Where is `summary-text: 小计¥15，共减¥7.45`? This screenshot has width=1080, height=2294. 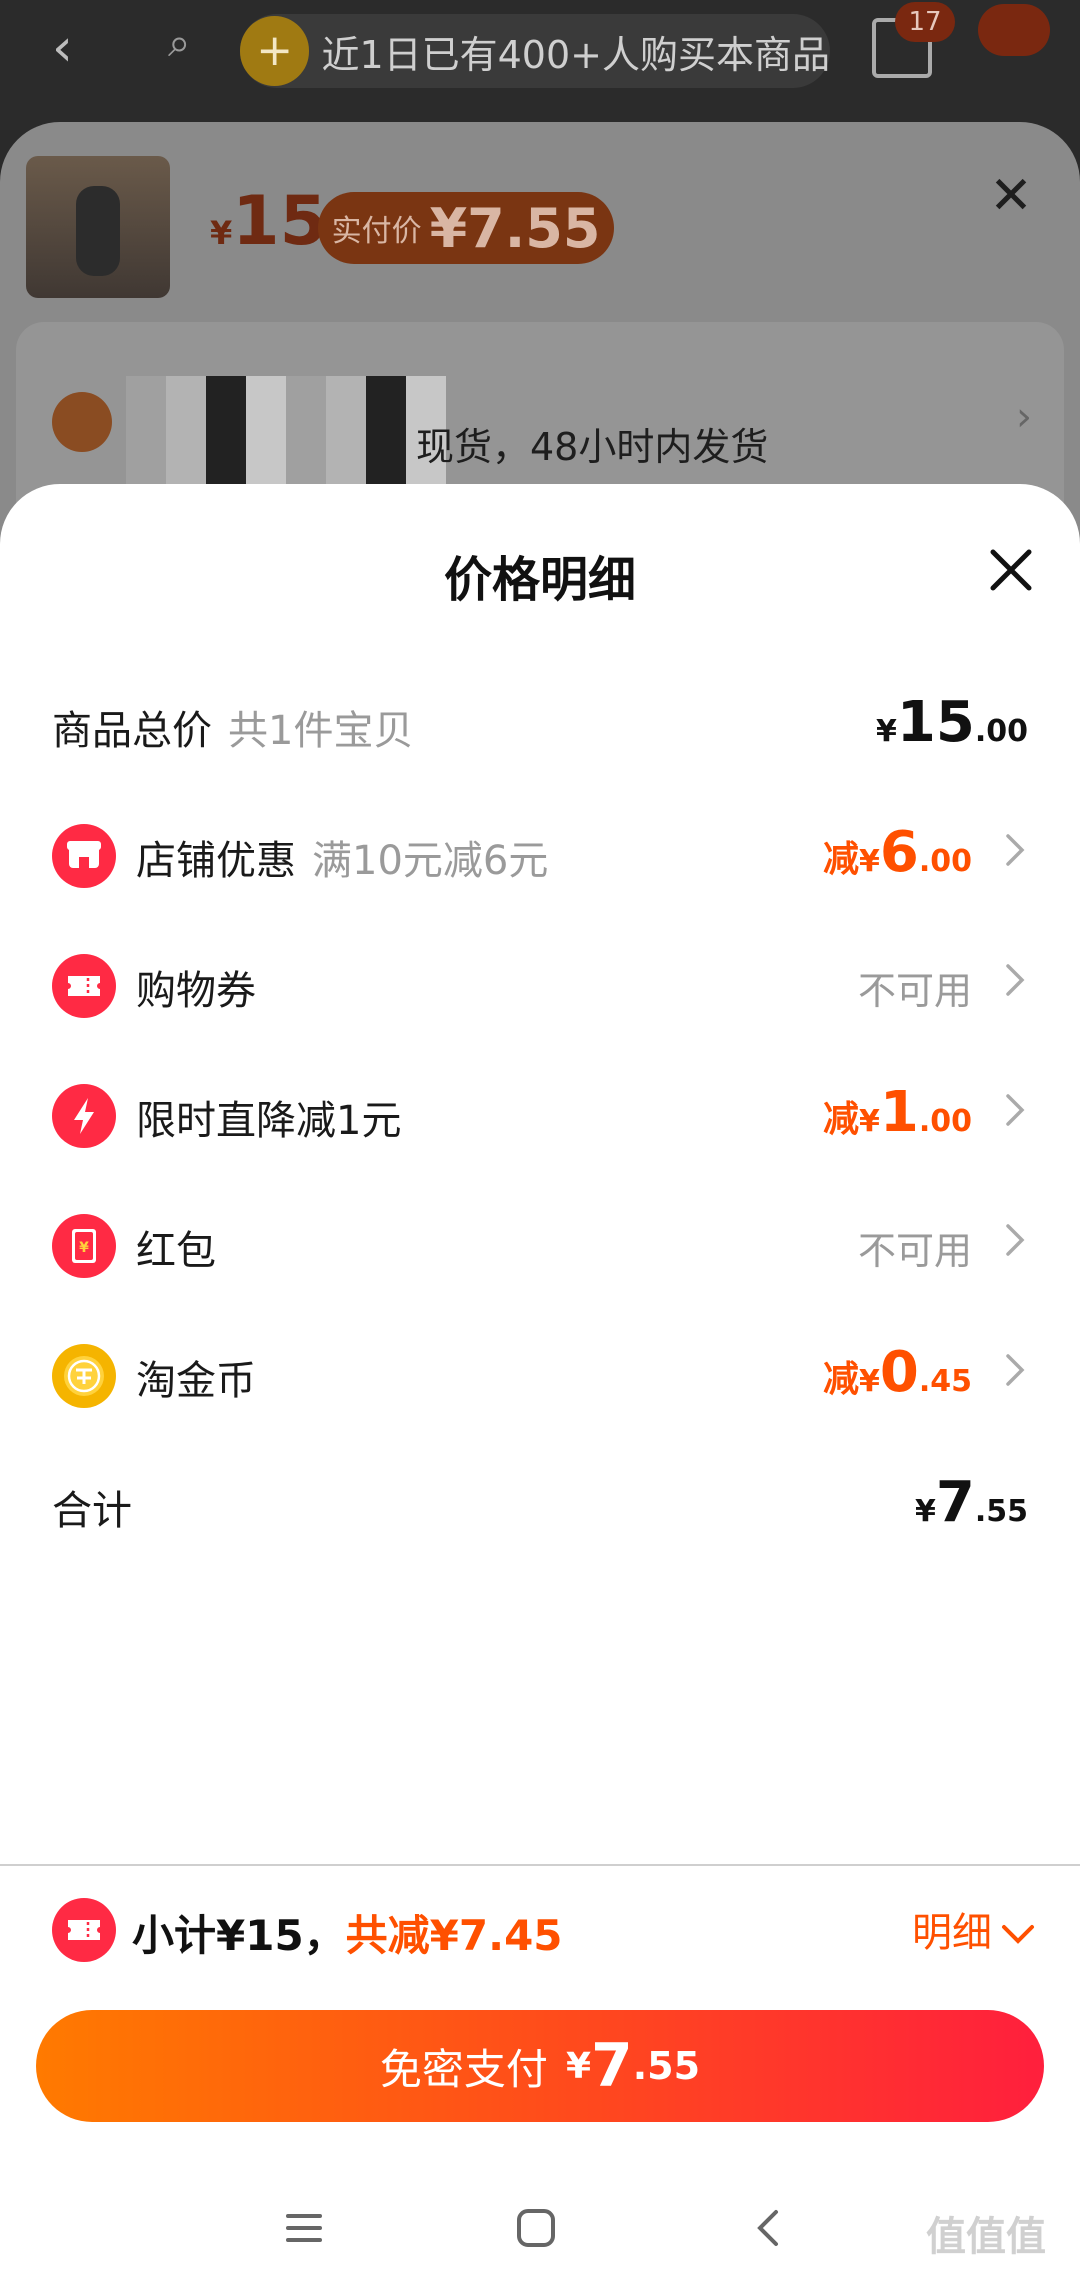
summary-text: 小计¥15，共减¥7.45 is located at coordinates (347, 1932).